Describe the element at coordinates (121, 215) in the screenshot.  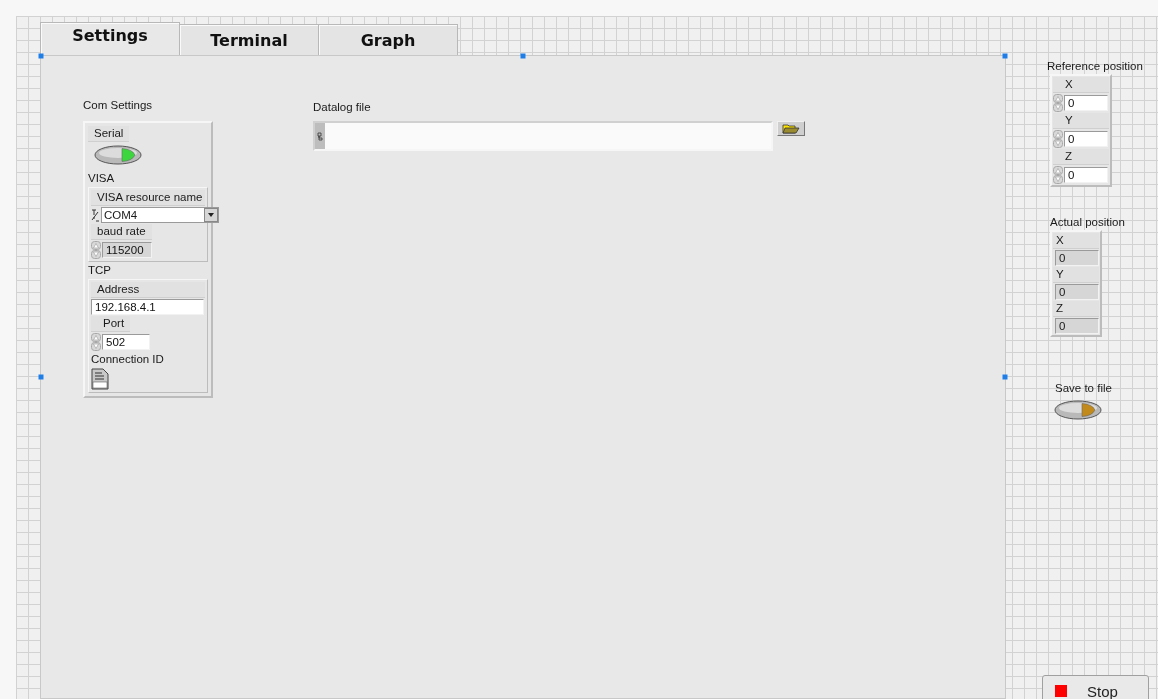
I see `dropdown-value: COM4` at that location.